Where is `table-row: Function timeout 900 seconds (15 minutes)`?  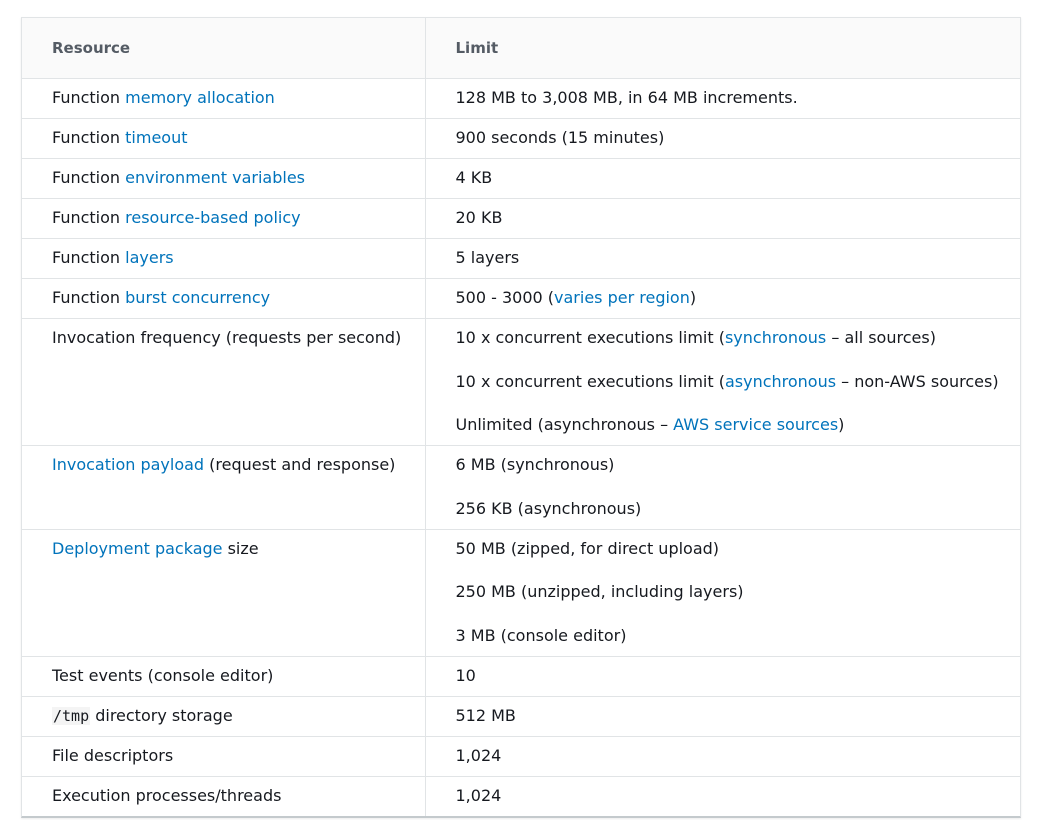 table-row: Function timeout 900 seconds (15 minutes) is located at coordinates (521, 138).